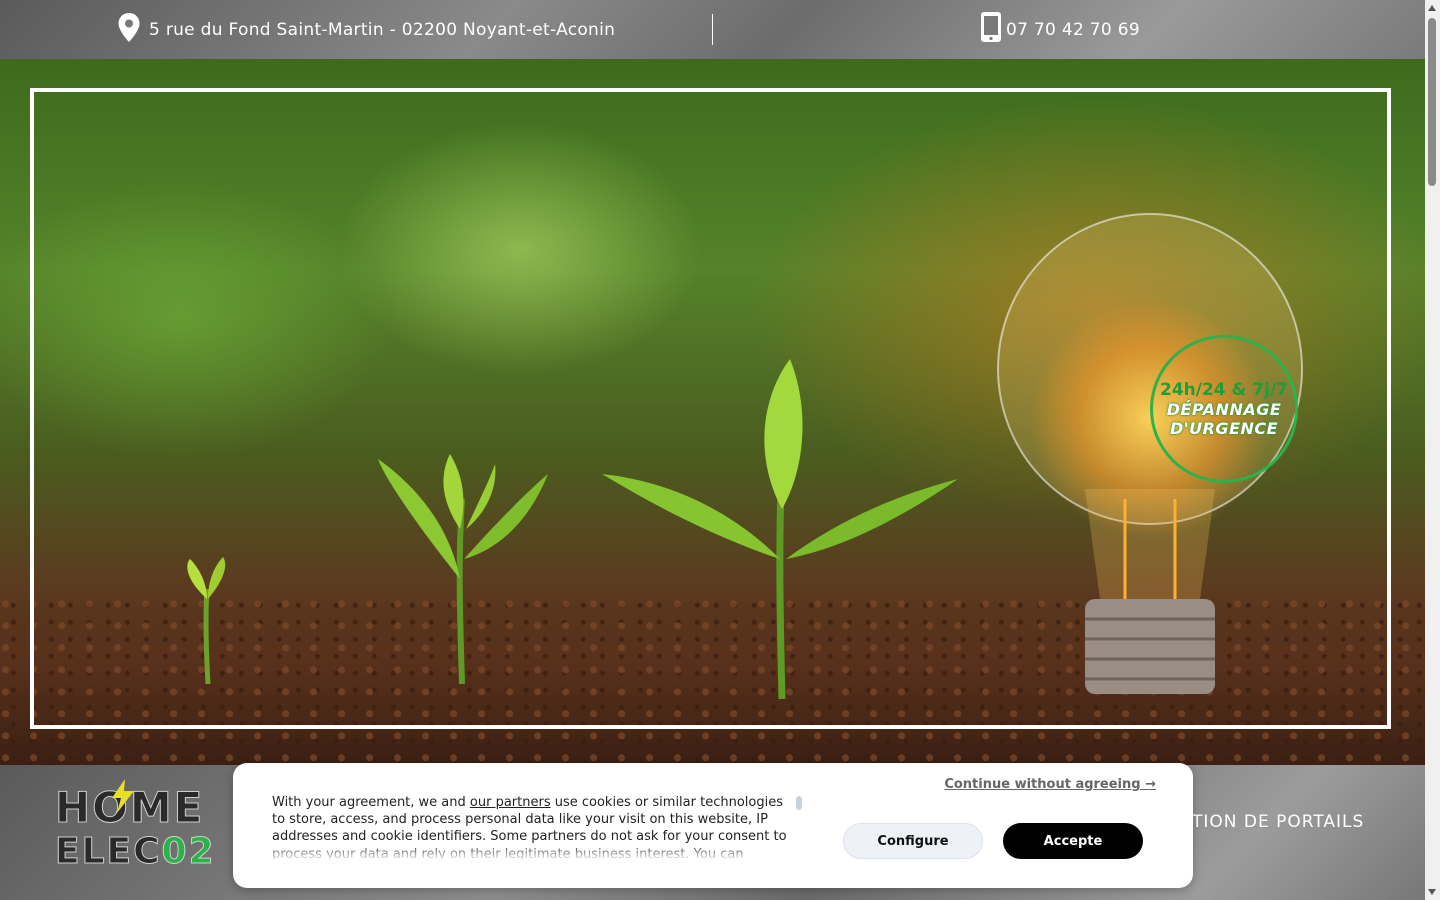 The width and height of the screenshot is (1440, 900). What do you see at coordinates (135, 829) in the screenshot?
I see `site-logo: HOME ELEC02` at bounding box center [135, 829].